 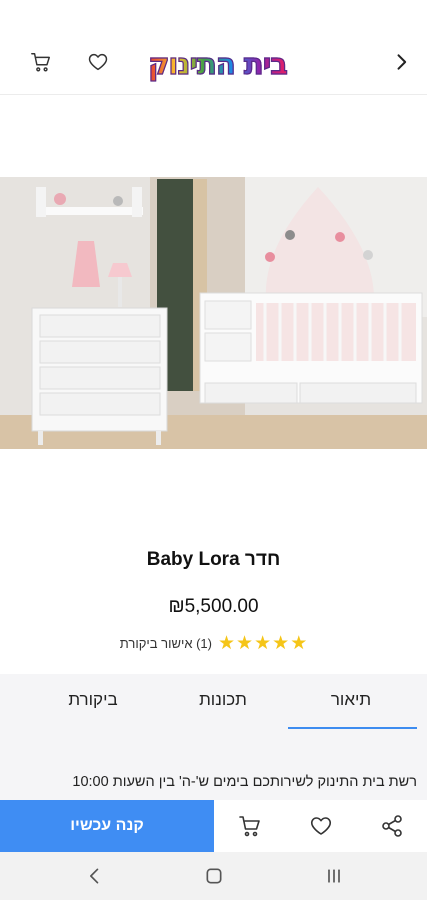 I want to click on chevron-left-icon, so click(x=94, y=876).